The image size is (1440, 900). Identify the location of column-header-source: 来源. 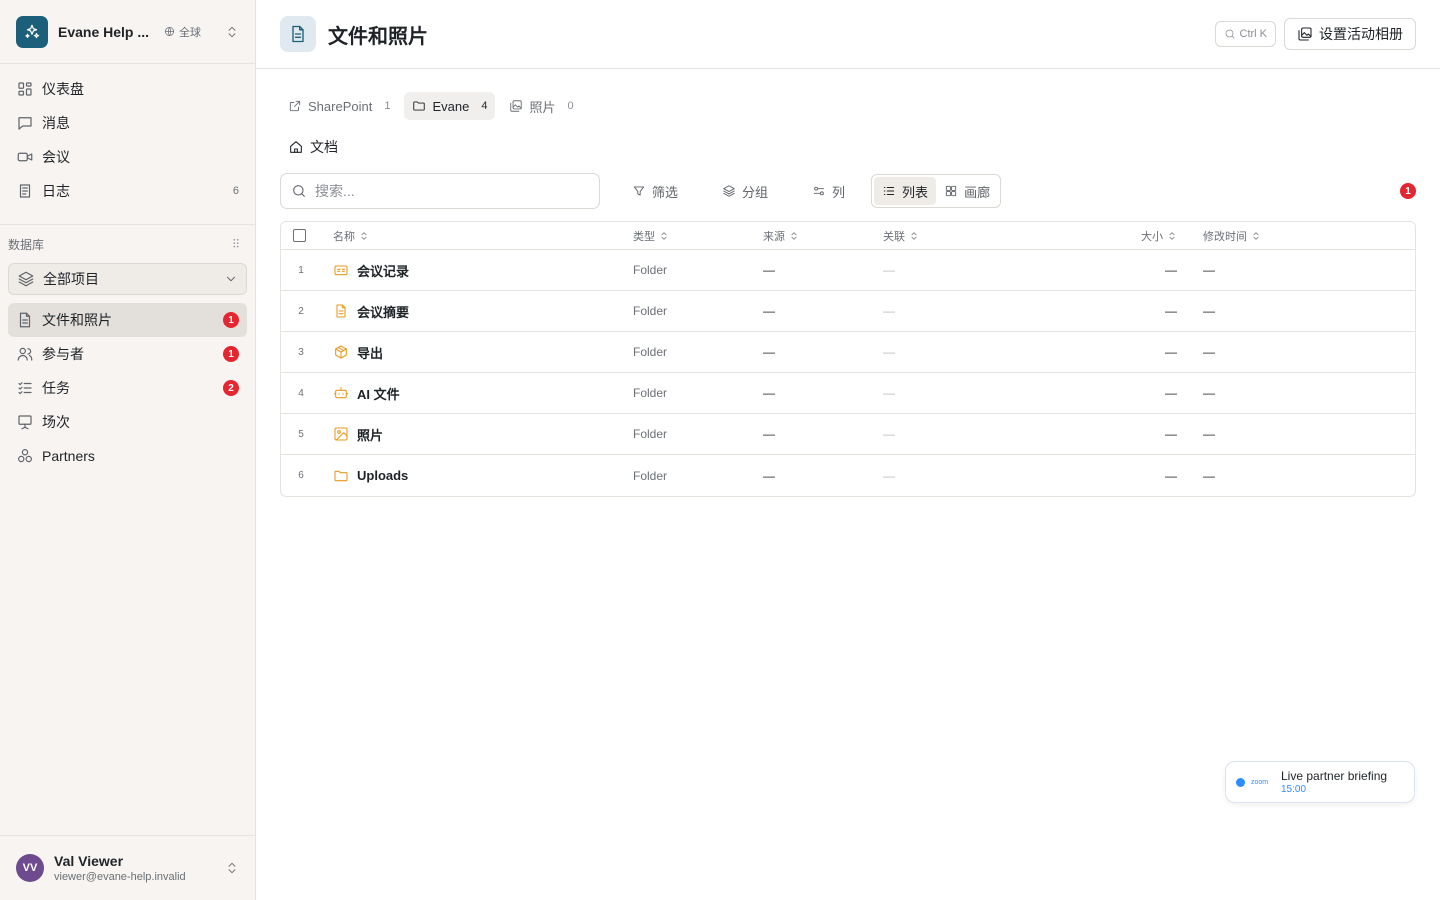
(781, 236).